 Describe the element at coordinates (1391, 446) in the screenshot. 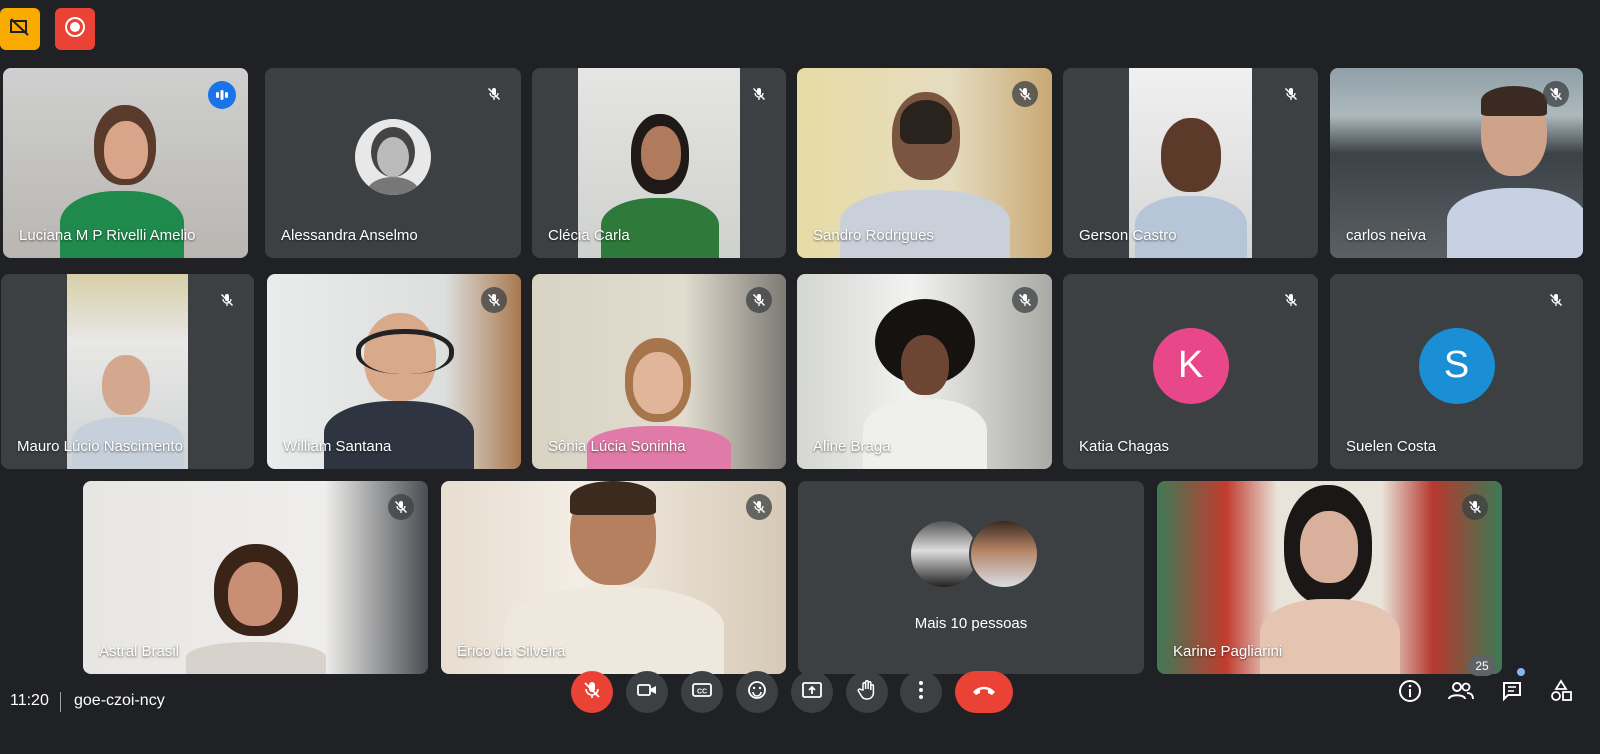

I see `participant-name: Suelen Costa` at that location.